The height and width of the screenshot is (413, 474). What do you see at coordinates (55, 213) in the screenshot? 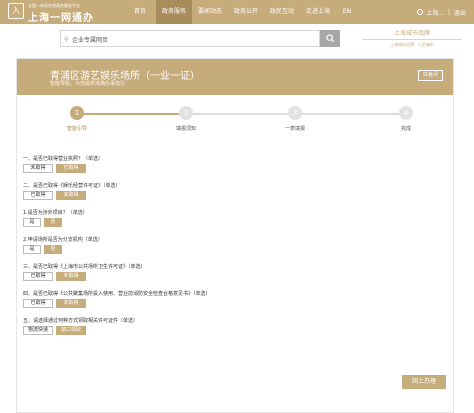
I see `question-title: 1.是否为涉外项目？（单选）` at bounding box center [55, 213].